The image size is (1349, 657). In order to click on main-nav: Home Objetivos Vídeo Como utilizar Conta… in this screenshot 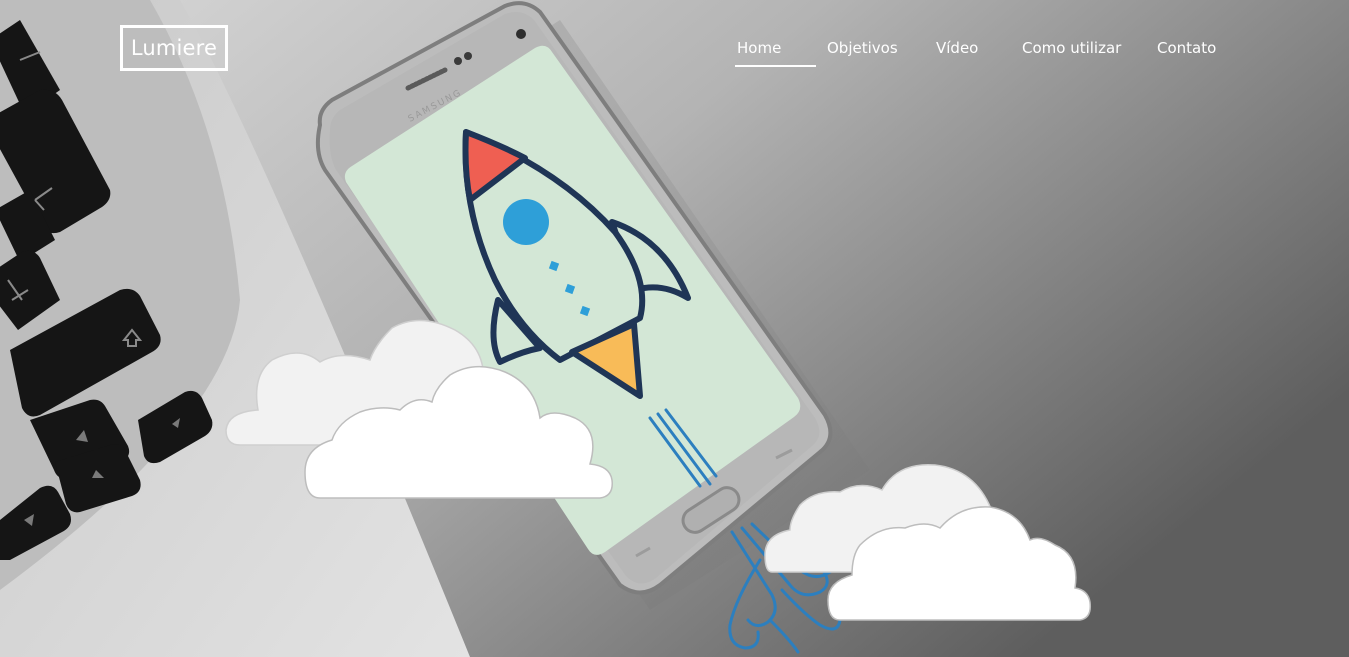, I will do `click(674, 53)`.